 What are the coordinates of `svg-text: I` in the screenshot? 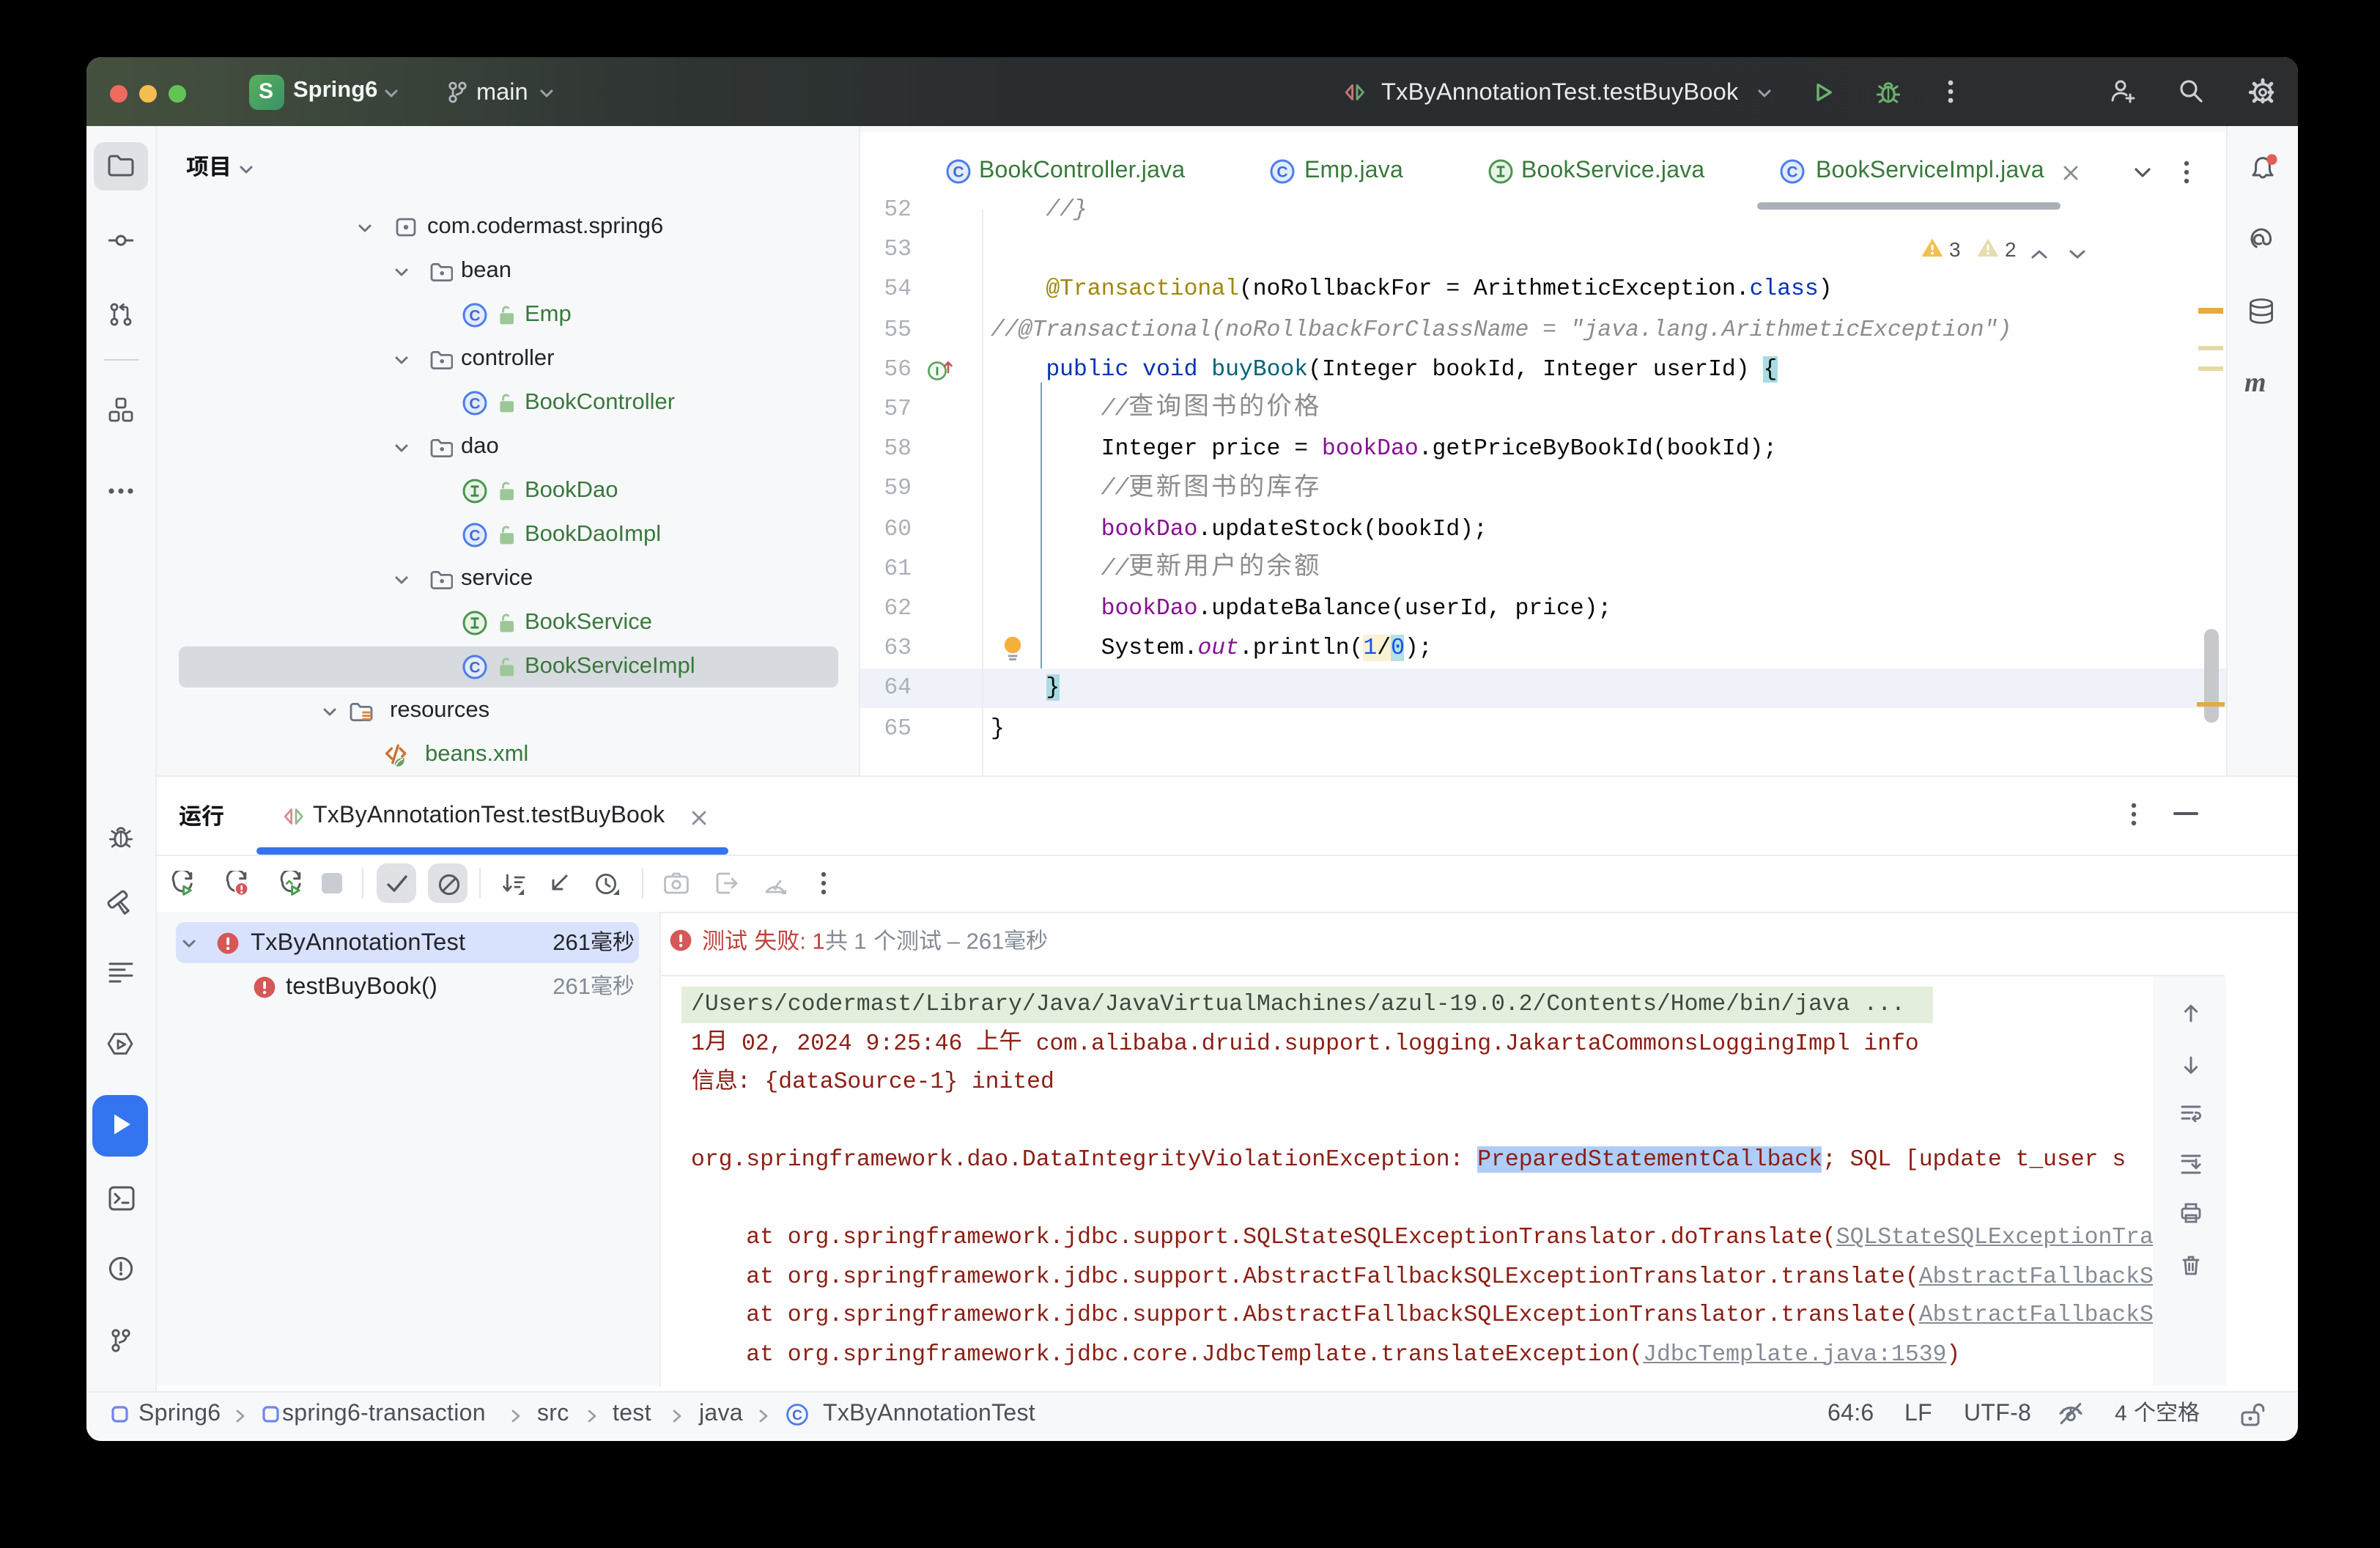 It's located at (937, 370).